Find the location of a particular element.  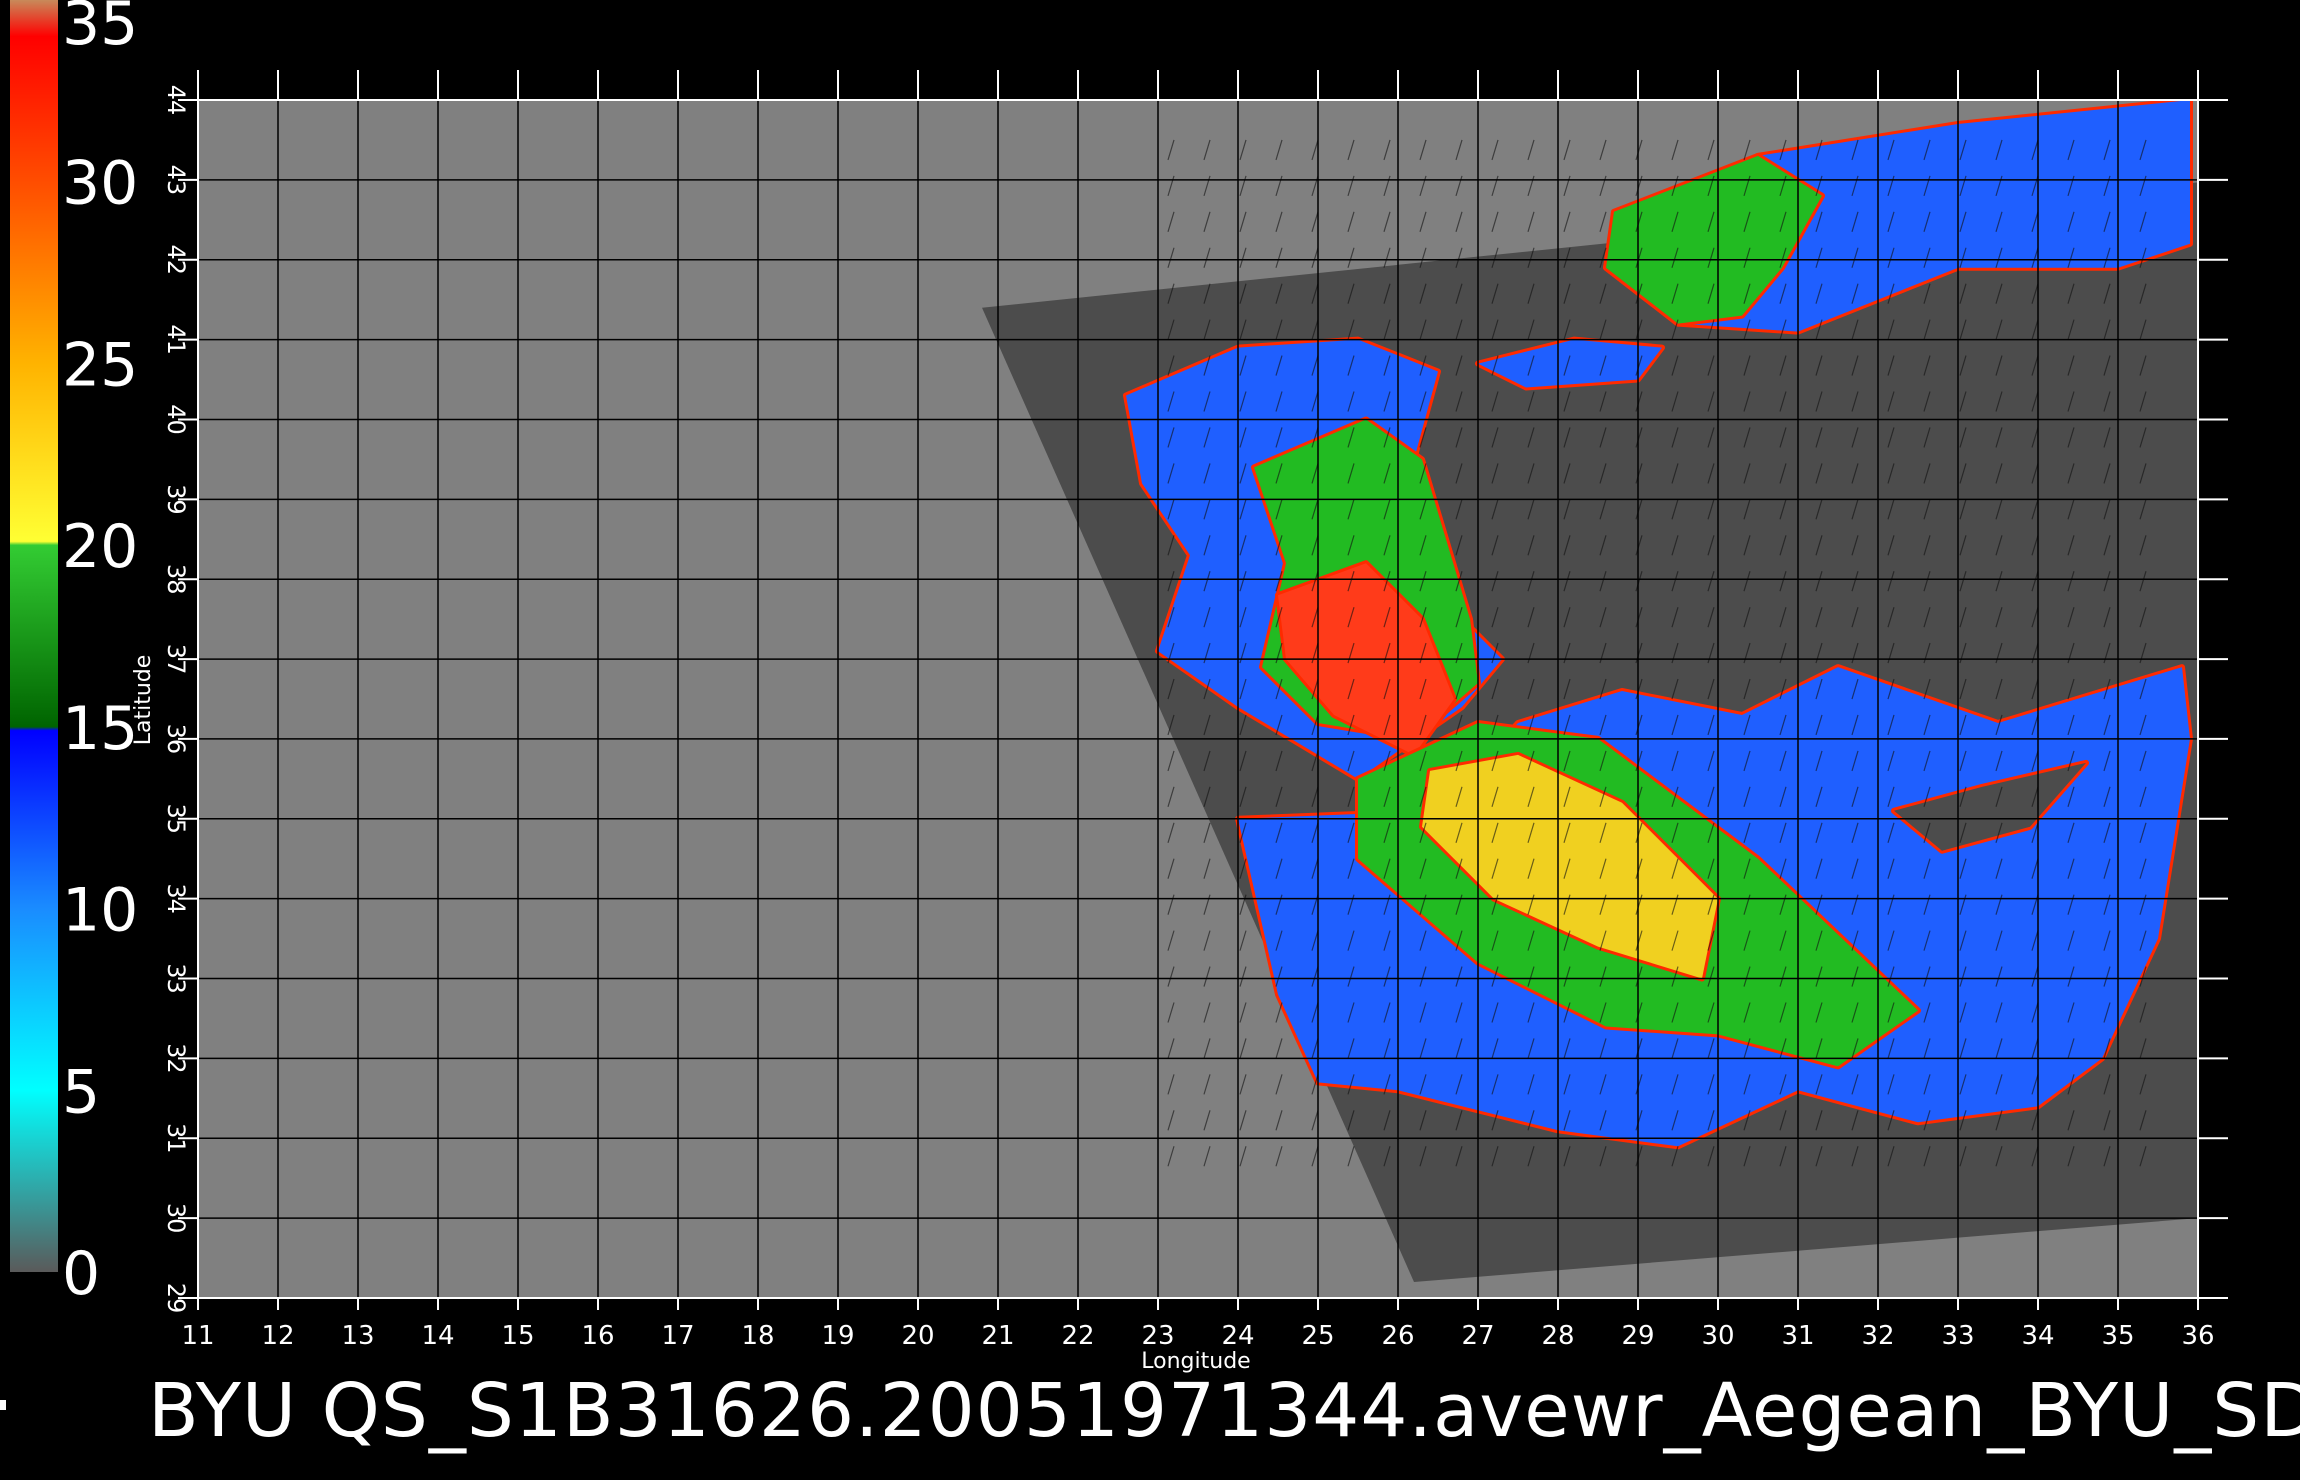

colorbar-tick-label: 35 is located at coordinates (100, 29).